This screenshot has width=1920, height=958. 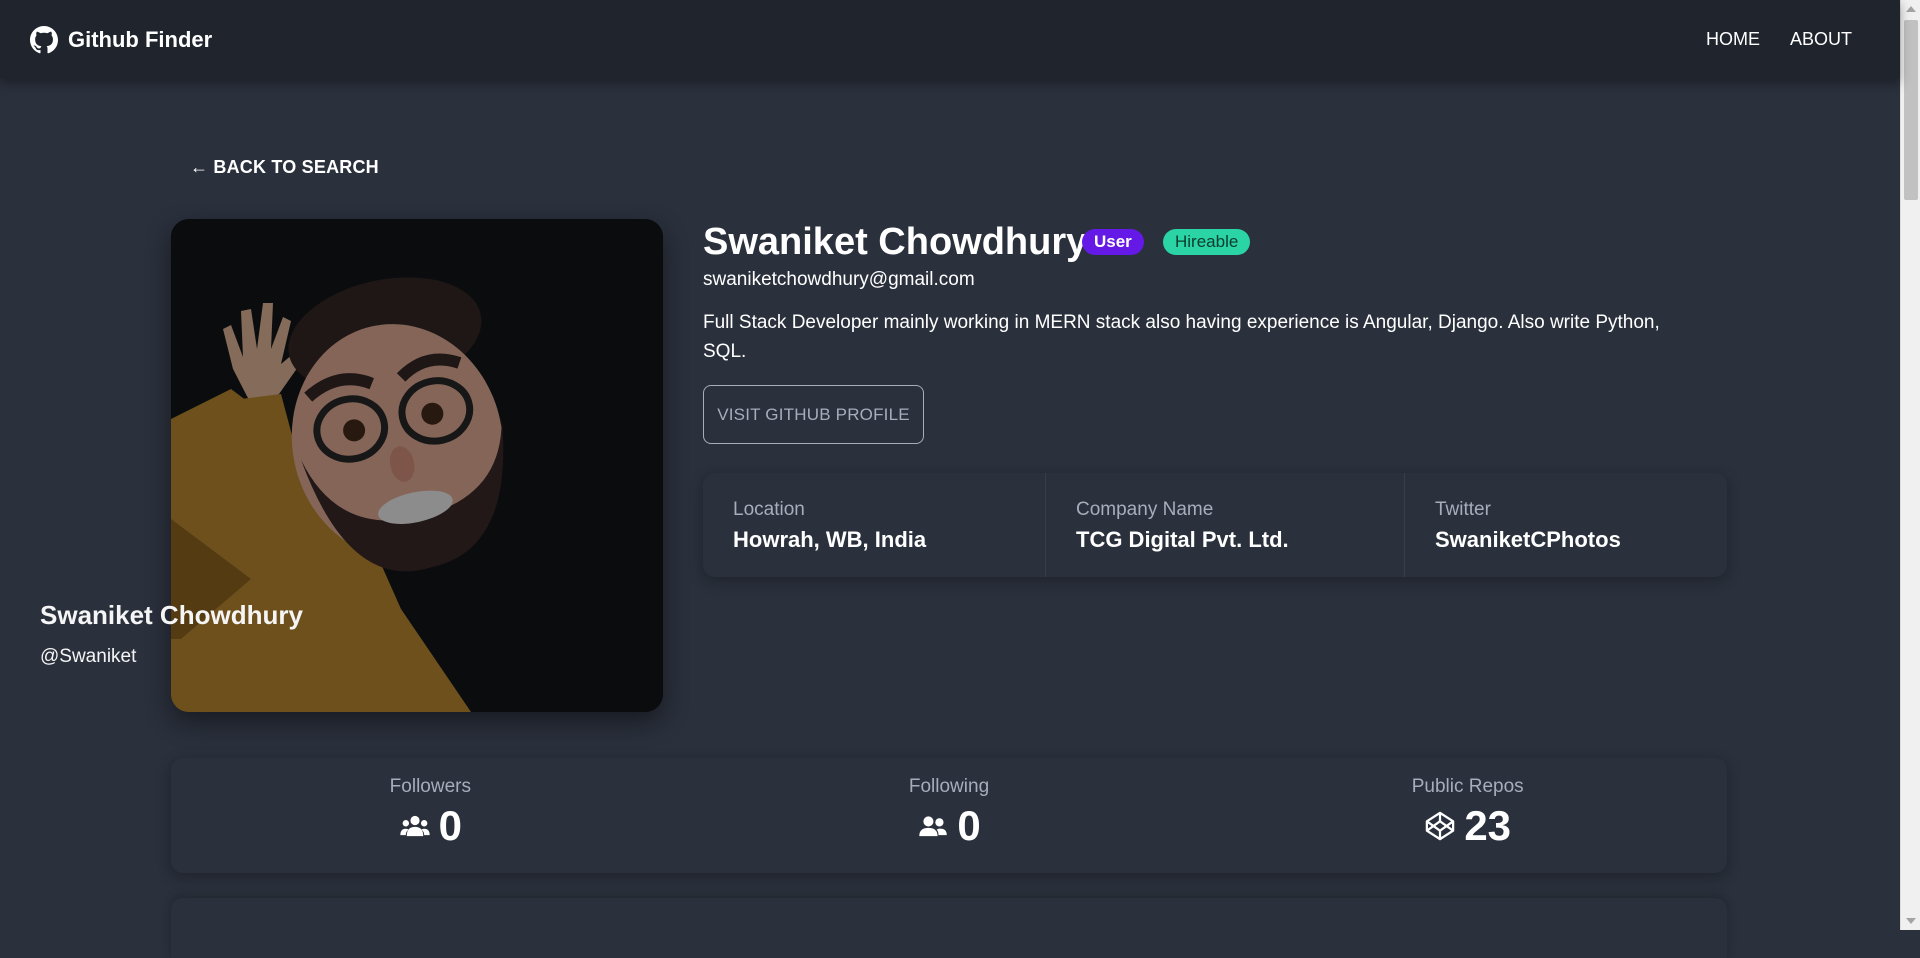 What do you see at coordinates (1182, 539) in the screenshot?
I see `info-company-value: TCG Digital Pvt. Ltd.` at bounding box center [1182, 539].